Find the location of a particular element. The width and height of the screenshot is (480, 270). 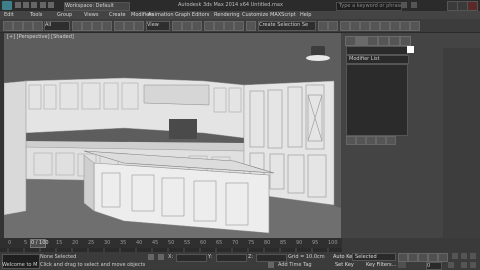

zoom-extents-icon is located at coordinates (473, 256).